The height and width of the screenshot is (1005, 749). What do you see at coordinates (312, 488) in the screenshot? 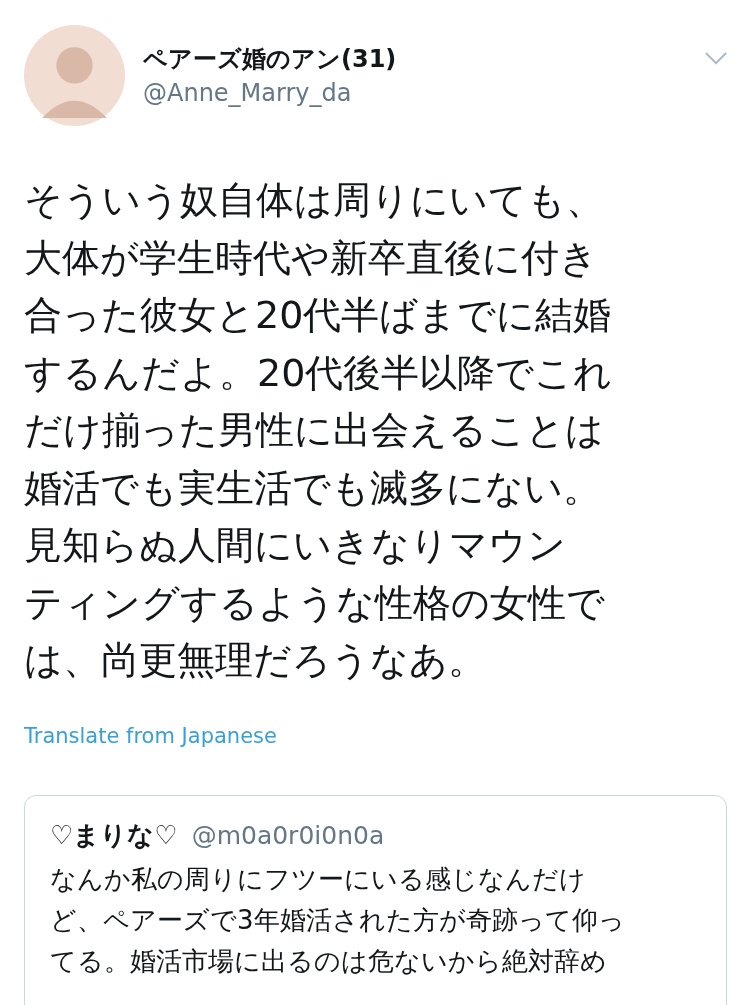
I see `tweet-text-line: 婚活でも実生活でも滅多にない。` at bounding box center [312, 488].